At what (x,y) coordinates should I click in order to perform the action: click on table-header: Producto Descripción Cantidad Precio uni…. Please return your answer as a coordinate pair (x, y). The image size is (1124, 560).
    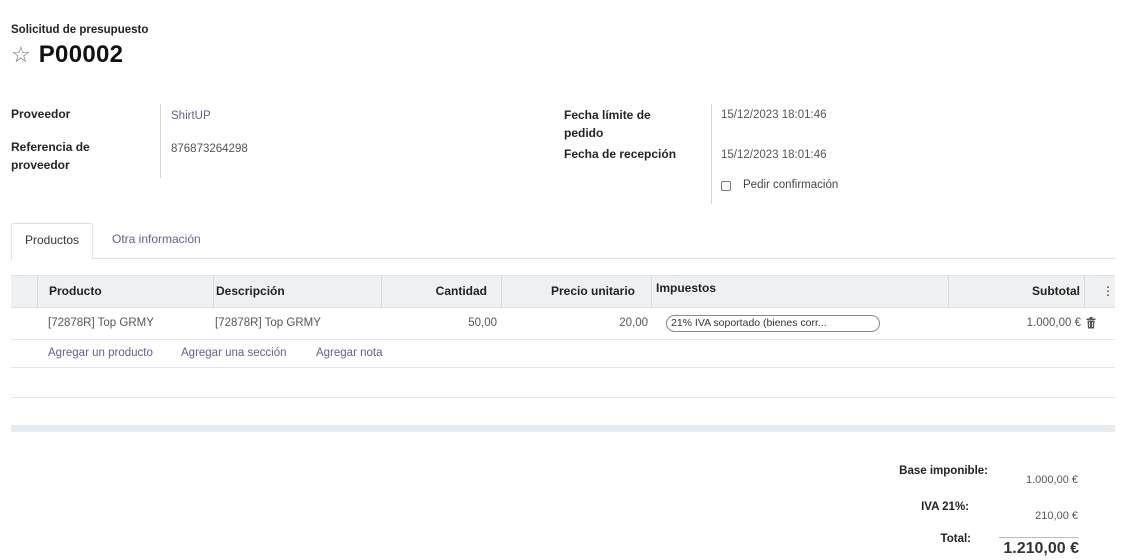
    Looking at the image, I should click on (563, 291).